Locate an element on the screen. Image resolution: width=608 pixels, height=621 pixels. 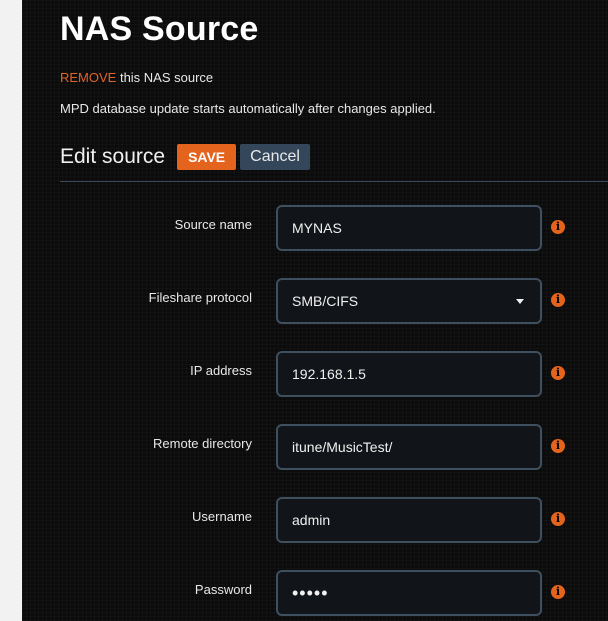
edit-source-header: Edit source SAVE Cancel is located at coordinates (185, 157).